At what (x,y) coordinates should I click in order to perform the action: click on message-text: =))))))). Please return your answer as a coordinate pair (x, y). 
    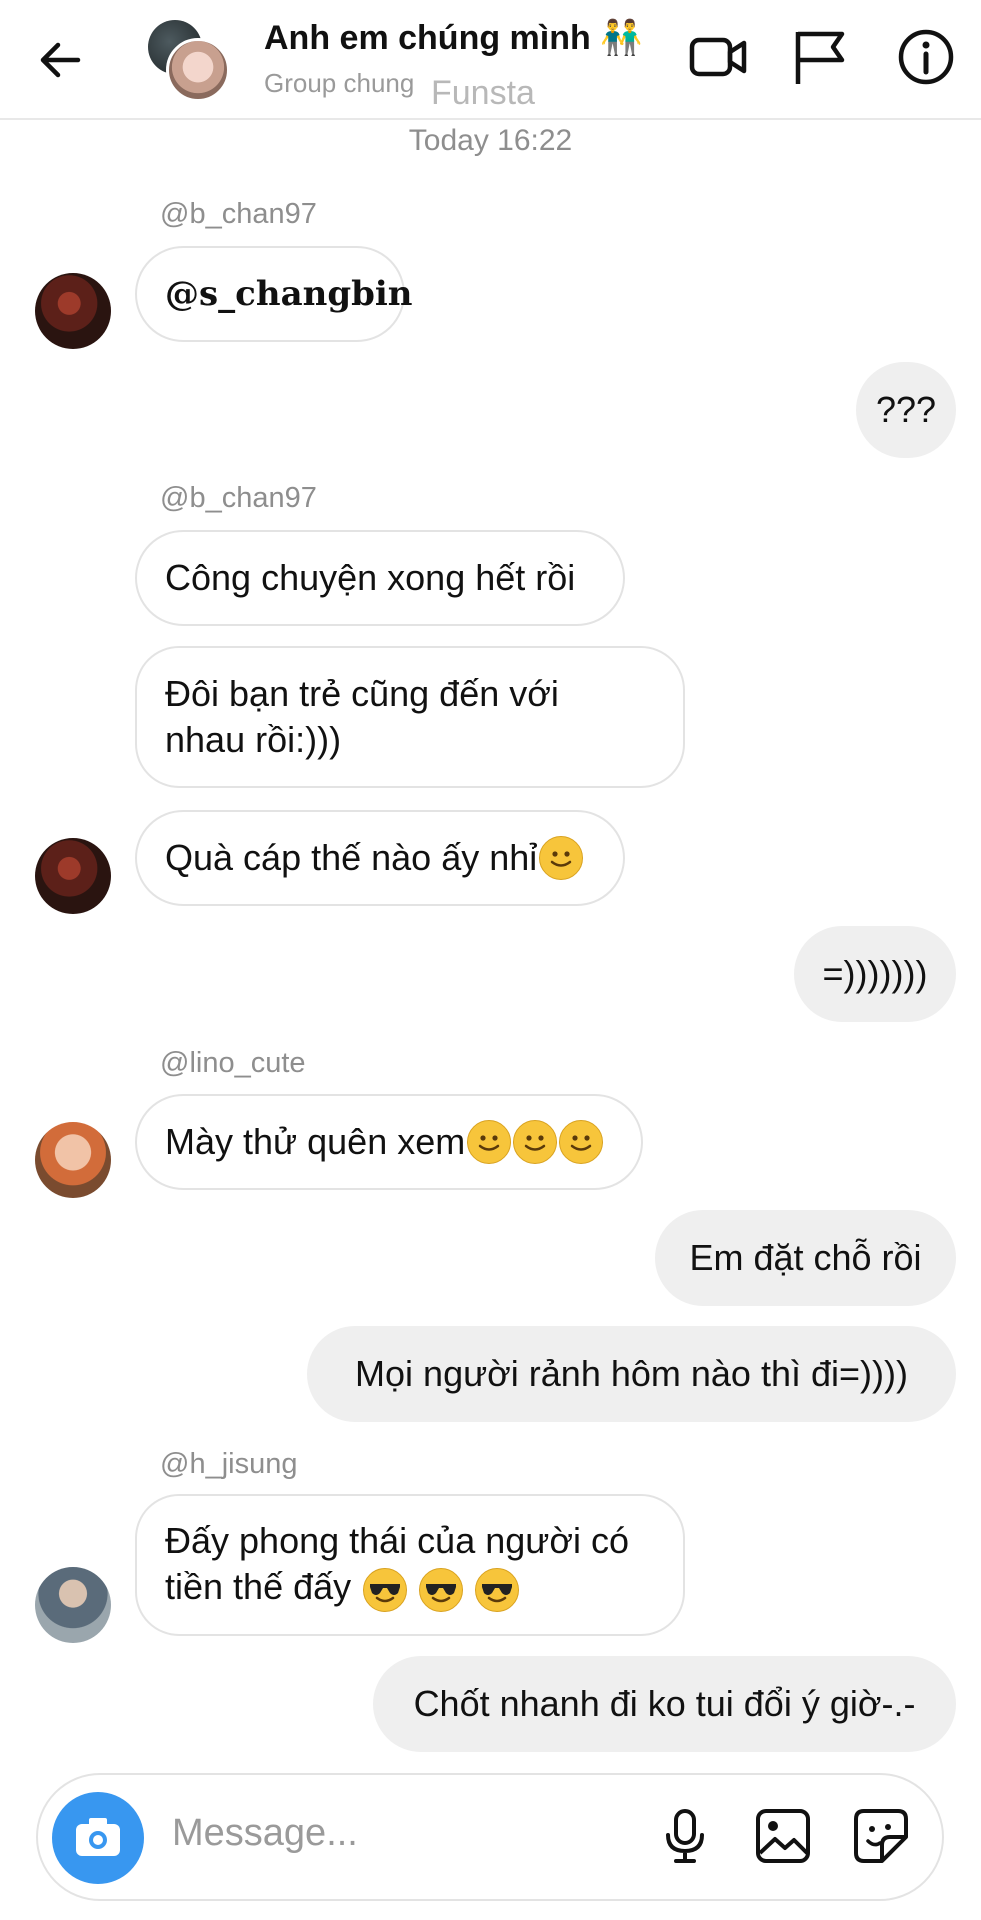
    Looking at the image, I should click on (875, 973).